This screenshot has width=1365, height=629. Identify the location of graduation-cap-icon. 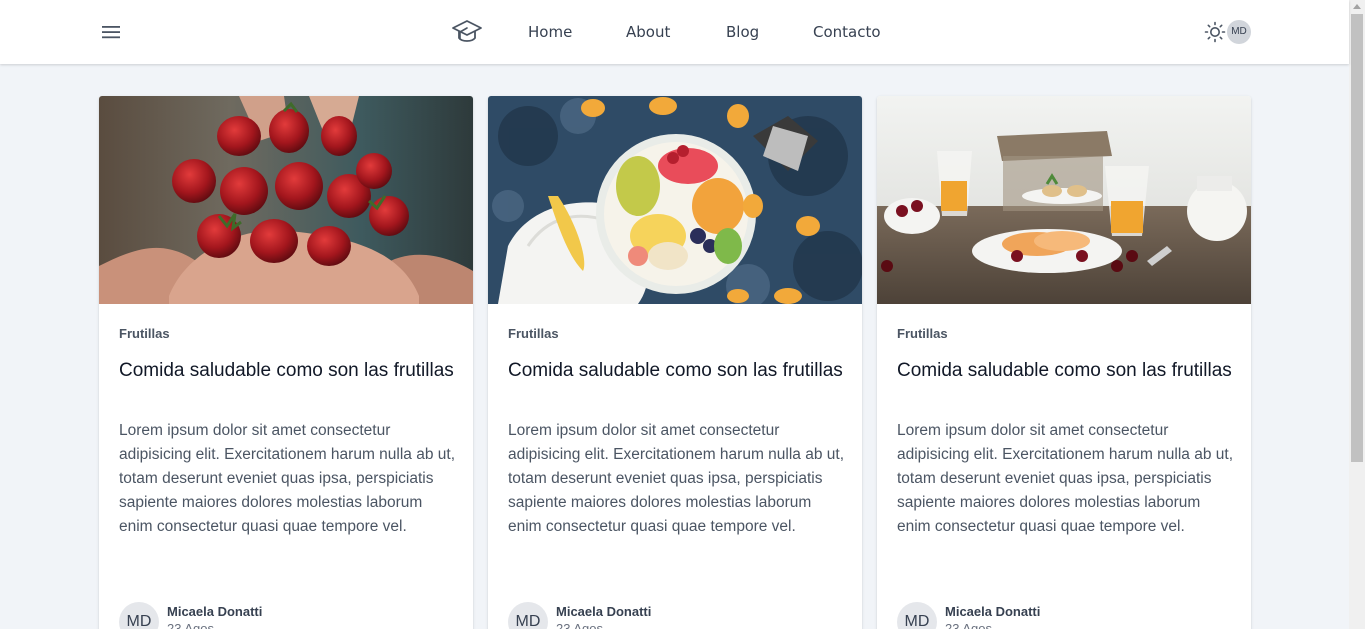
(467, 32).